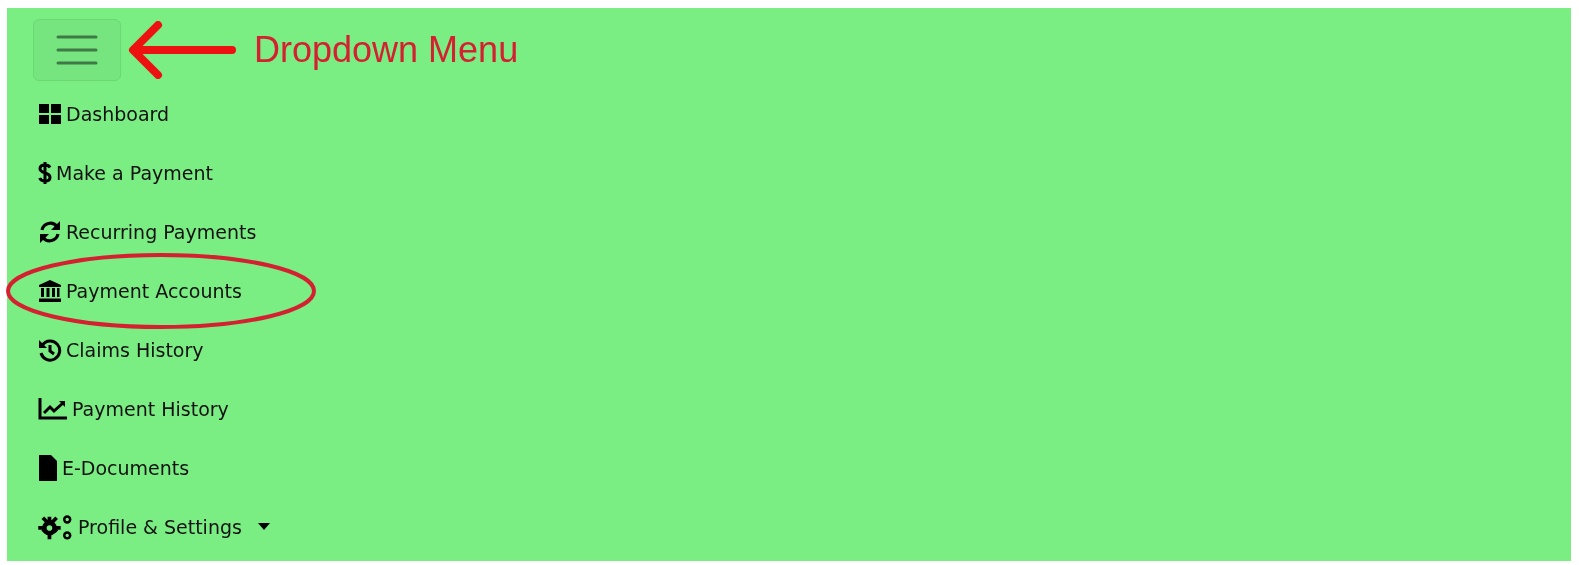  I want to click on bank-icon, so click(50, 290).